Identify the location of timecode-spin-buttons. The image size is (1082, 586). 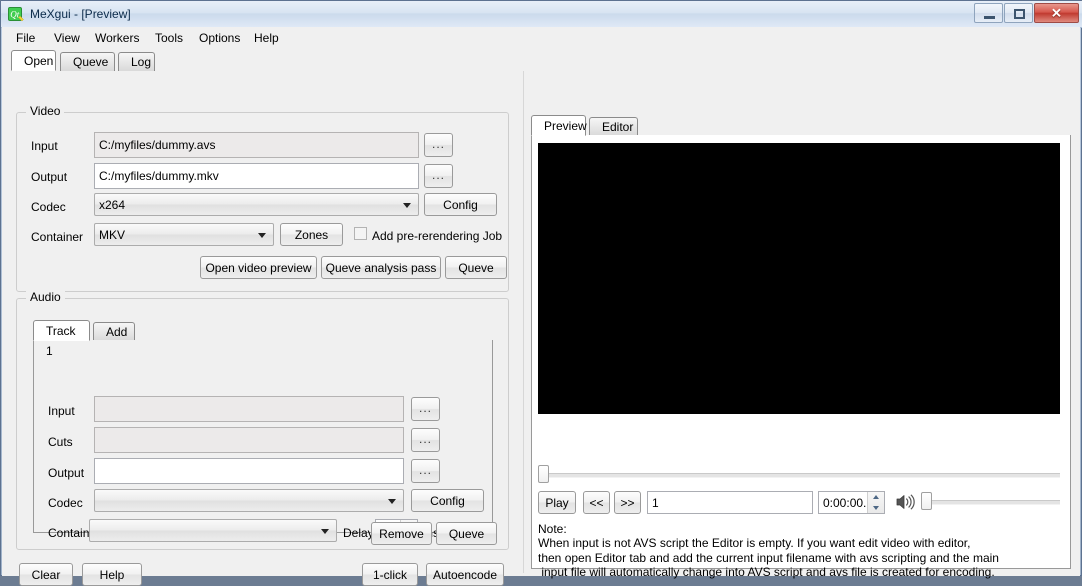
(875, 502).